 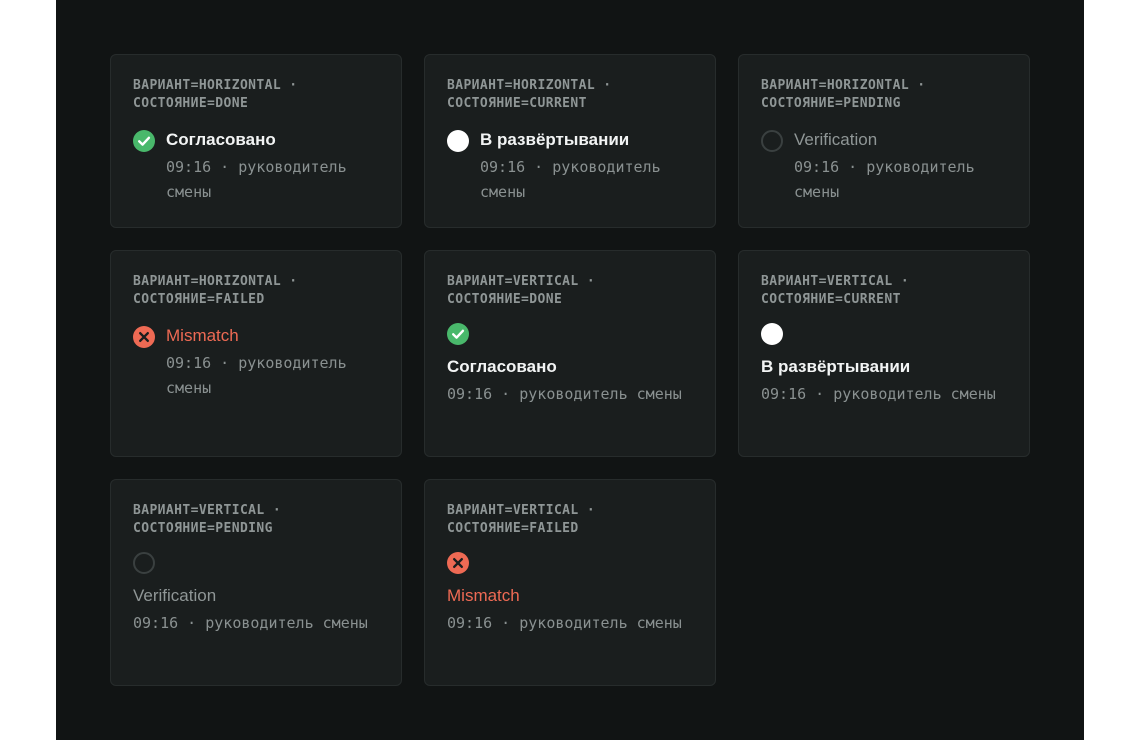 What do you see at coordinates (570, 520) in the screenshot?
I see `variant-meta: ВАРИАНТ=VERTICAL · СОСТОЯНИЕ=FAILED` at bounding box center [570, 520].